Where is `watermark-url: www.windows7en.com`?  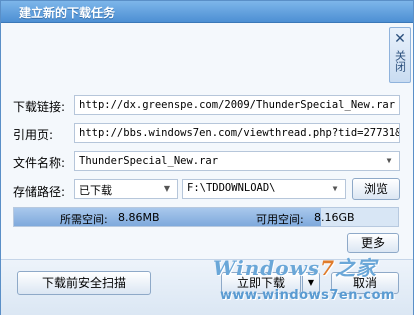
watermark-url: www.windows7en.com is located at coordinates (308, 295).